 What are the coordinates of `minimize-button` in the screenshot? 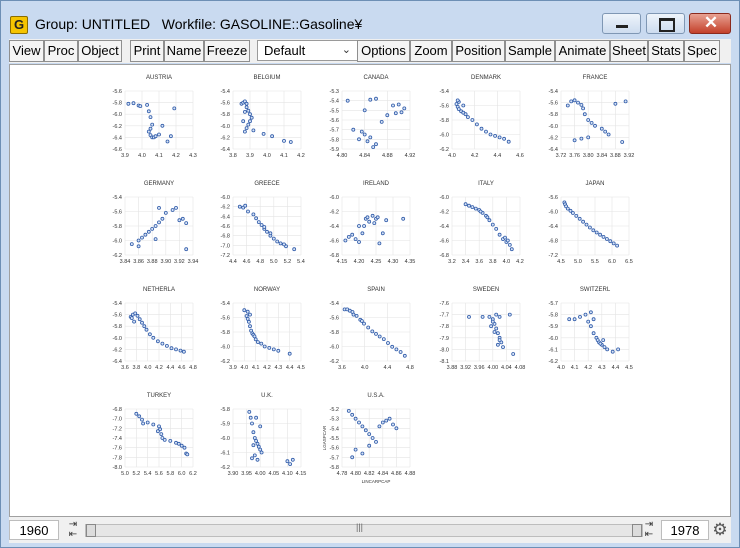 It's located at (621, 23).